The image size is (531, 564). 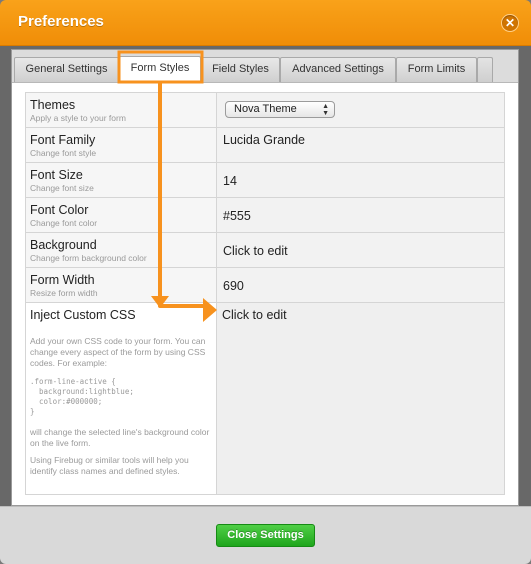 I want to click on tab-general-settings: General Settings, so click(x=66, y=69).